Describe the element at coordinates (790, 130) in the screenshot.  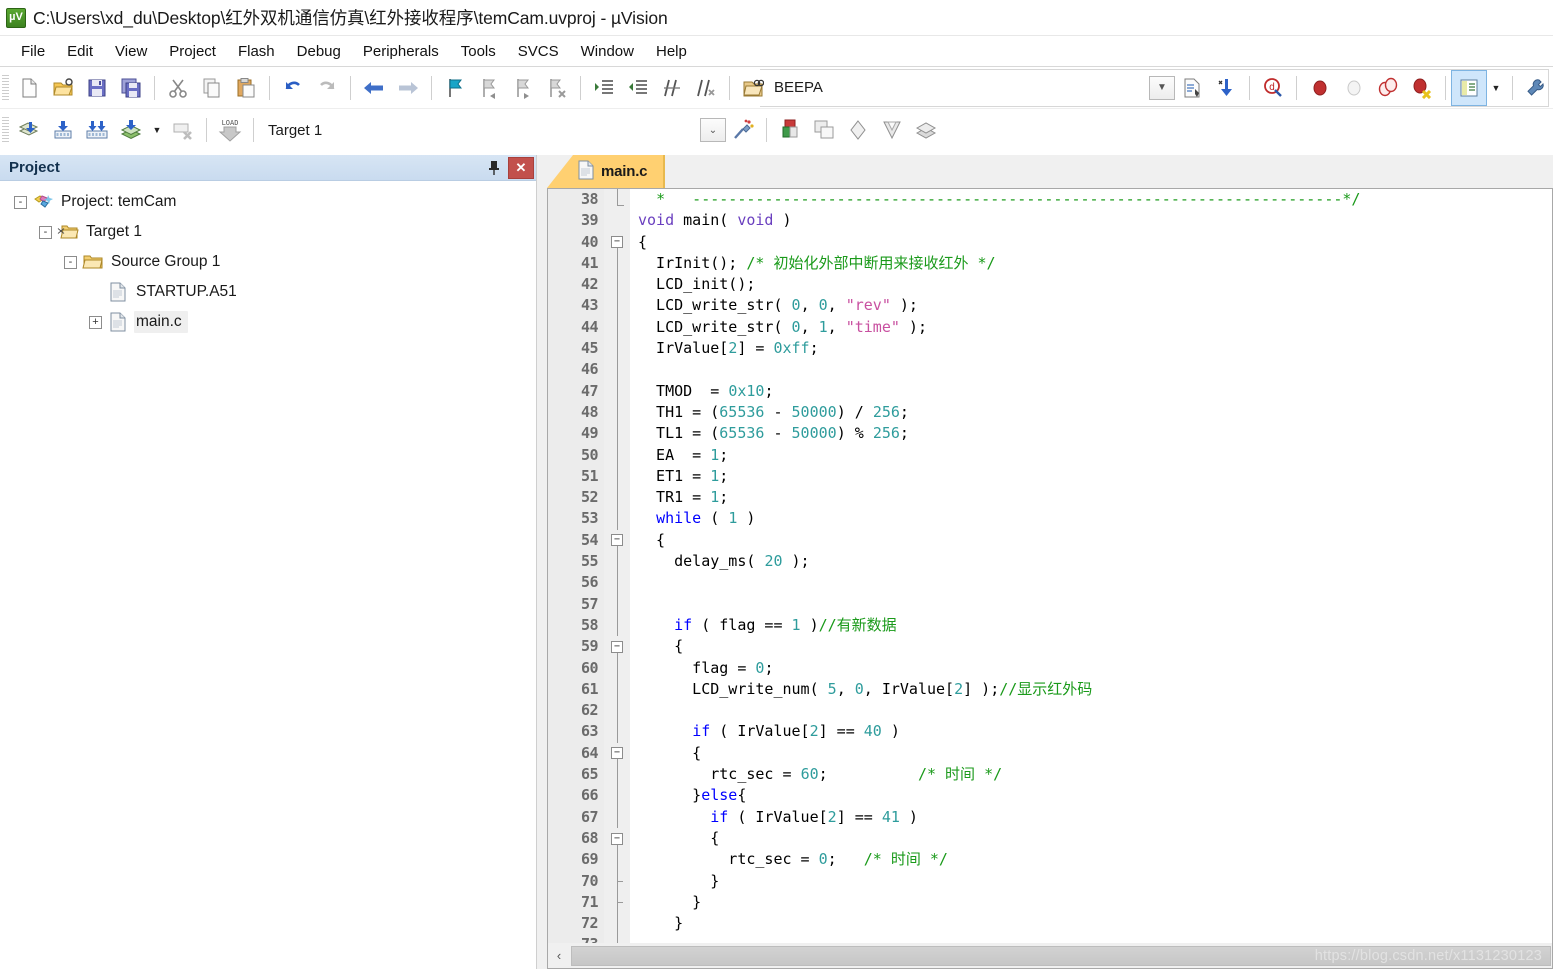
I see `manage-project-items-icon` at that location.